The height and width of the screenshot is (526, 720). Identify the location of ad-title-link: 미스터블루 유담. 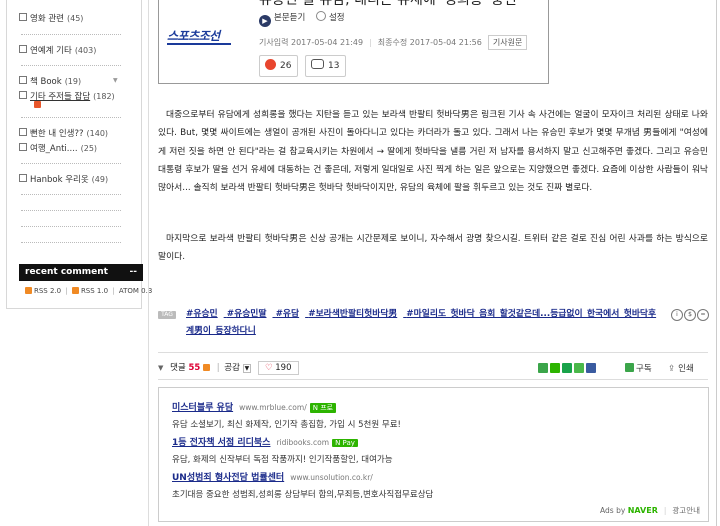
(202, 408).